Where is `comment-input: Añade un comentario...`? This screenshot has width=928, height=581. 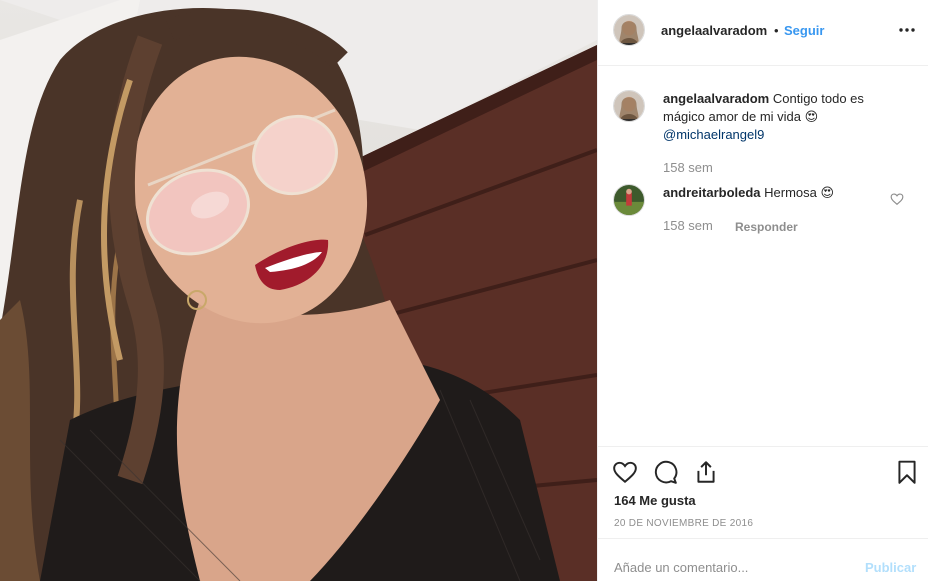
comment-input: Añade un comentario... is located at coordinates (681, 567).